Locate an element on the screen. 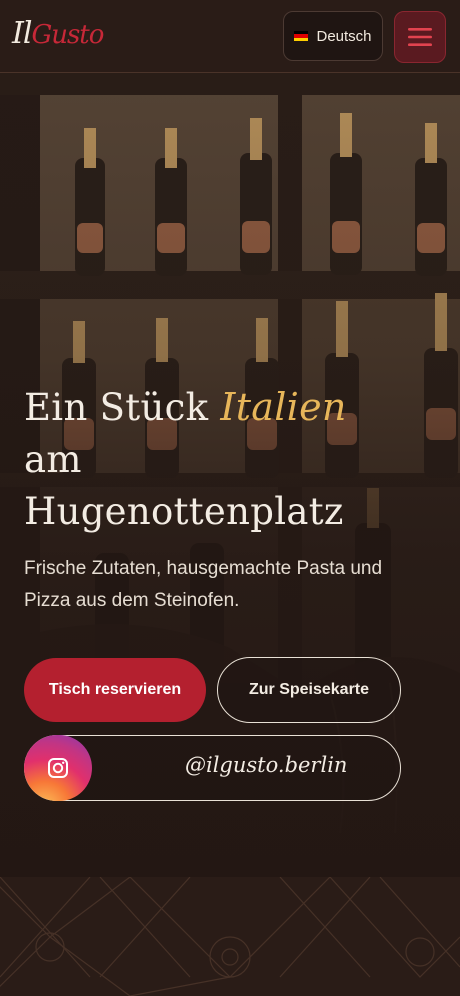 This screenshot has width=460, height=996. instagram-button: @ilgusto.berlin is located at coordinates (212, 768).